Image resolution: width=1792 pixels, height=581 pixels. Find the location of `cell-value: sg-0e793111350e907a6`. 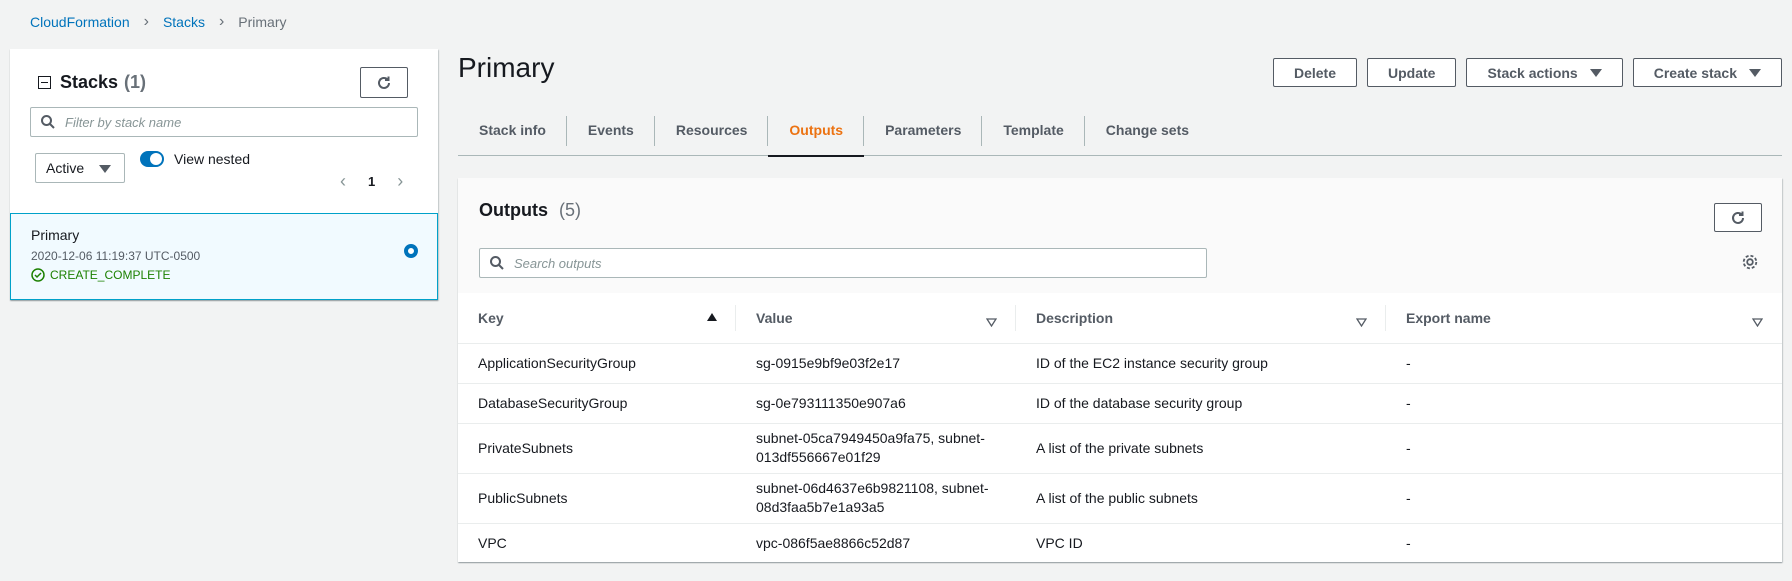

cell-value: sg-0e793111350e907a6 is located at coordinates (876, 403).